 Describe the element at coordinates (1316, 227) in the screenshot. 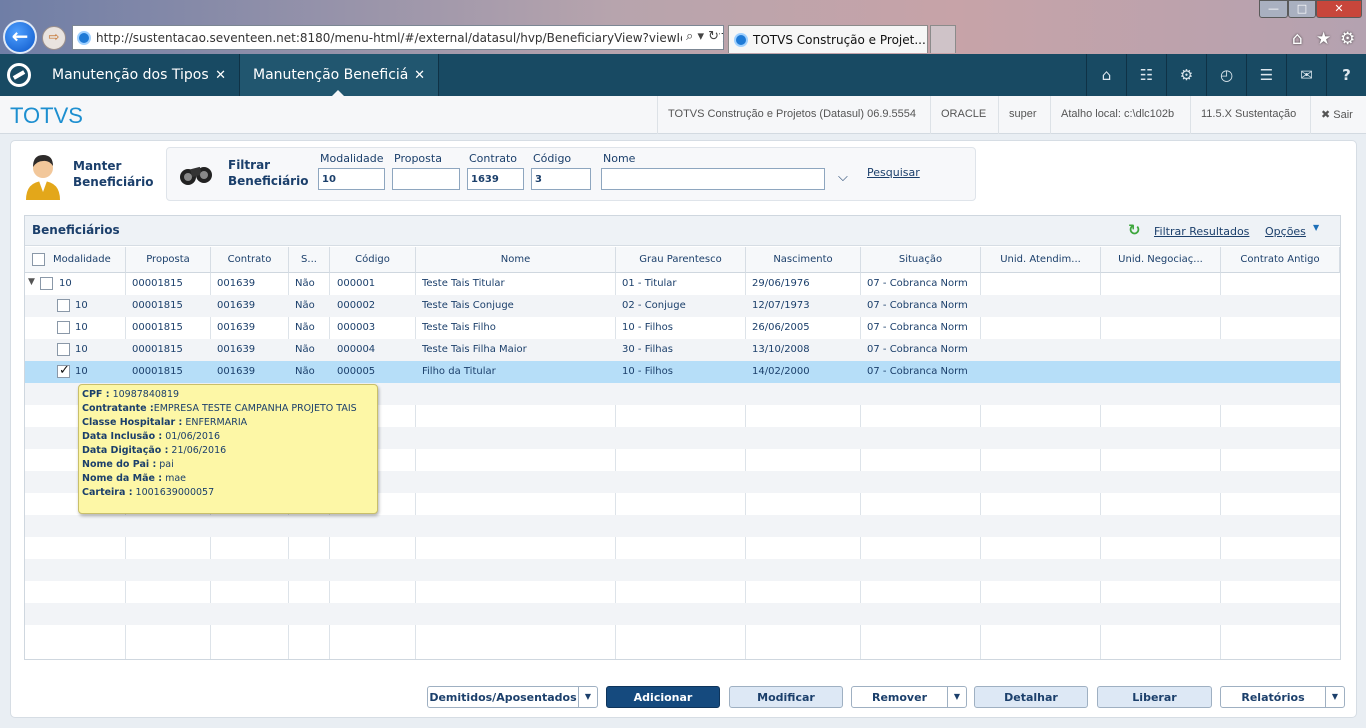

I see `options-caret-icon: ▼` at that location.